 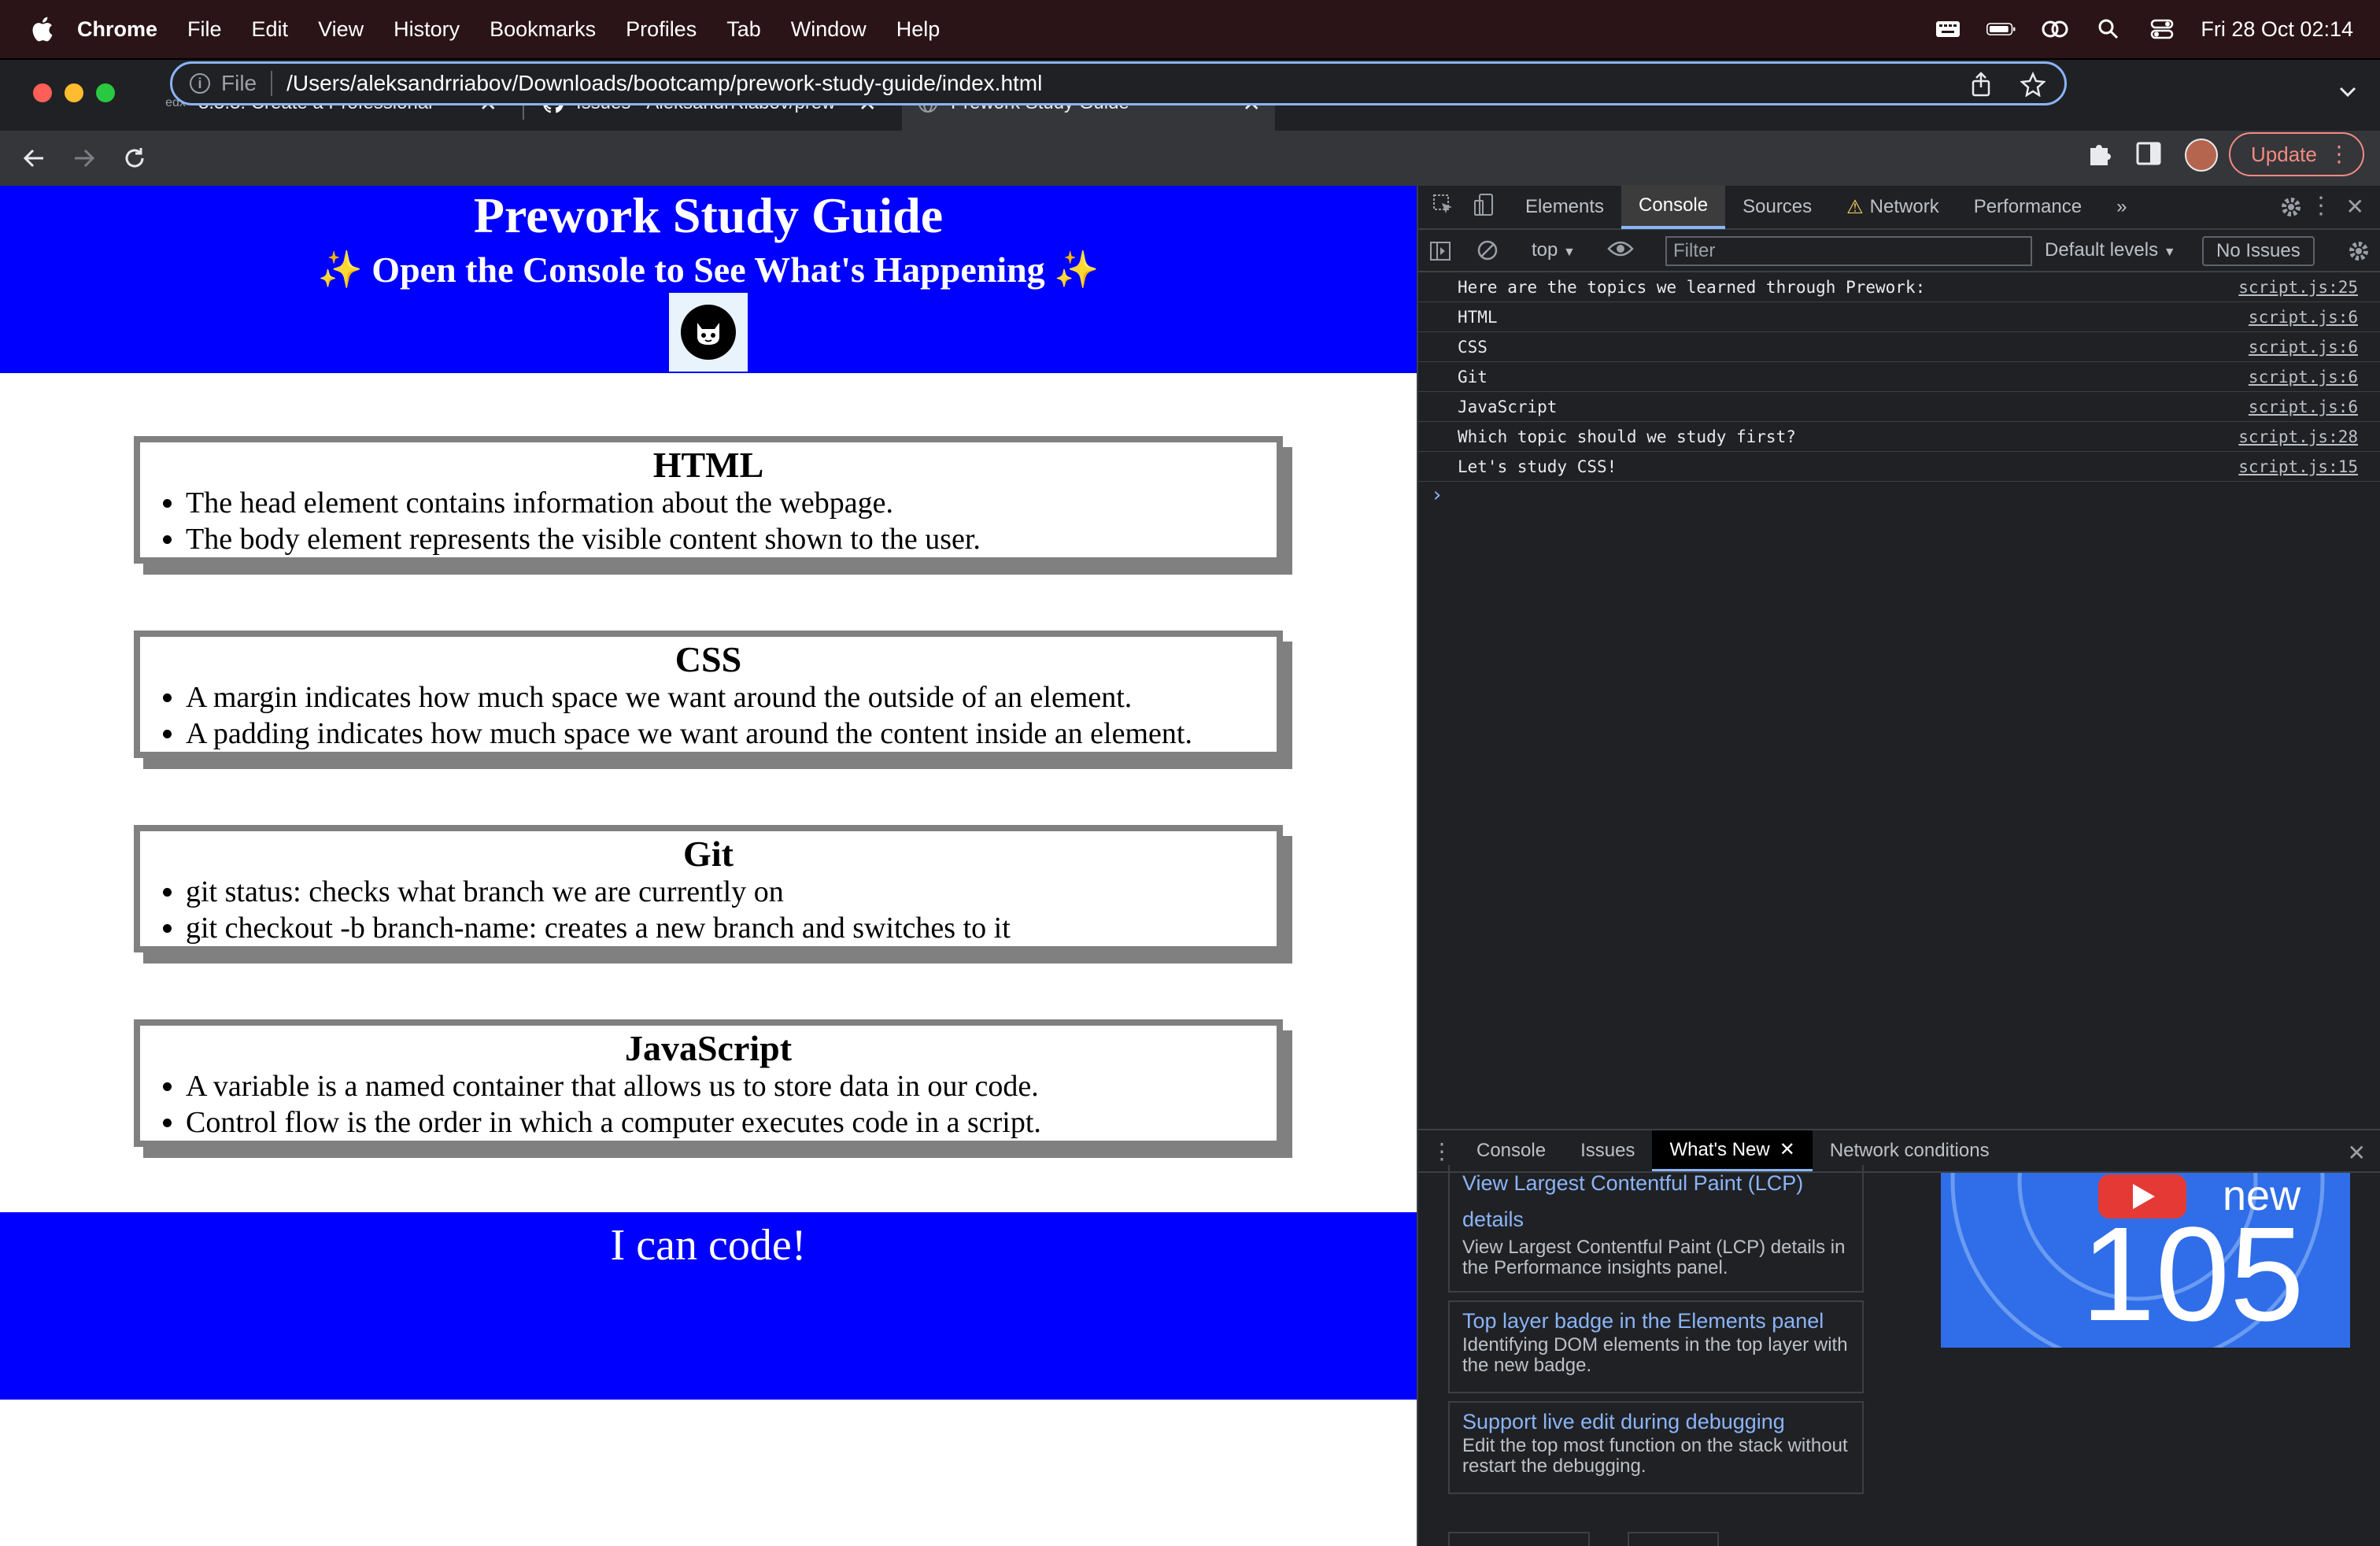 I want to click on tab-search-chevron-icon, so click(x=2347, y=95).